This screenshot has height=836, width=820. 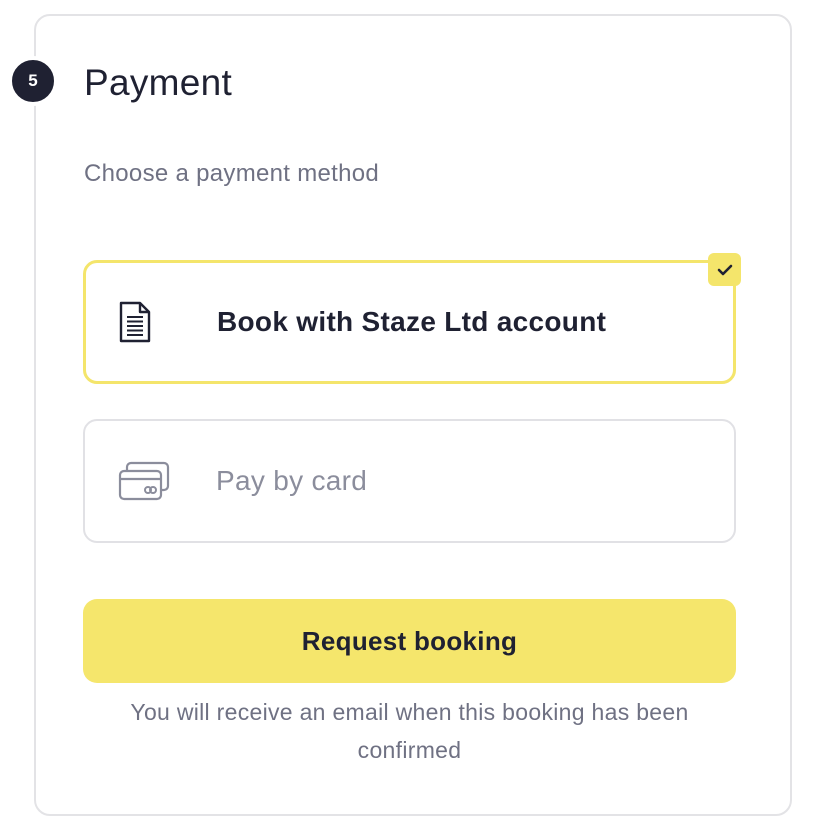 I want to click on checkmark-icon, so click(x=724, y=269).